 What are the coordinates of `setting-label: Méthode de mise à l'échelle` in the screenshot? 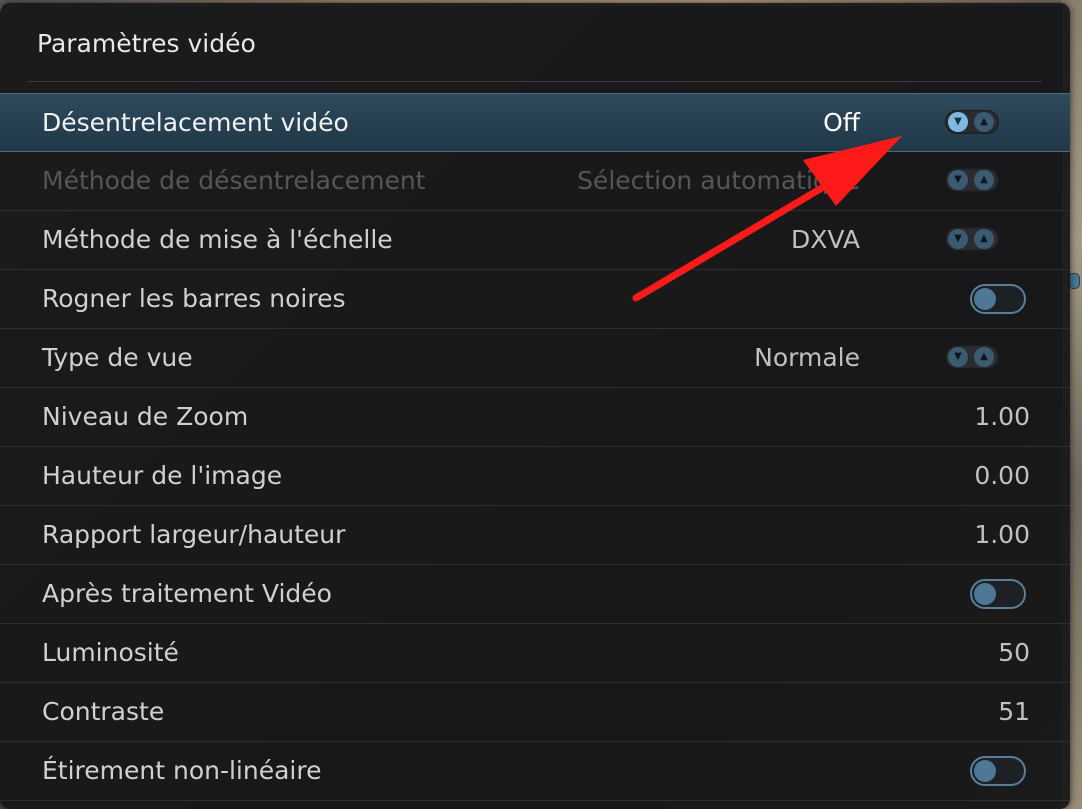 It's located at (217, 239).